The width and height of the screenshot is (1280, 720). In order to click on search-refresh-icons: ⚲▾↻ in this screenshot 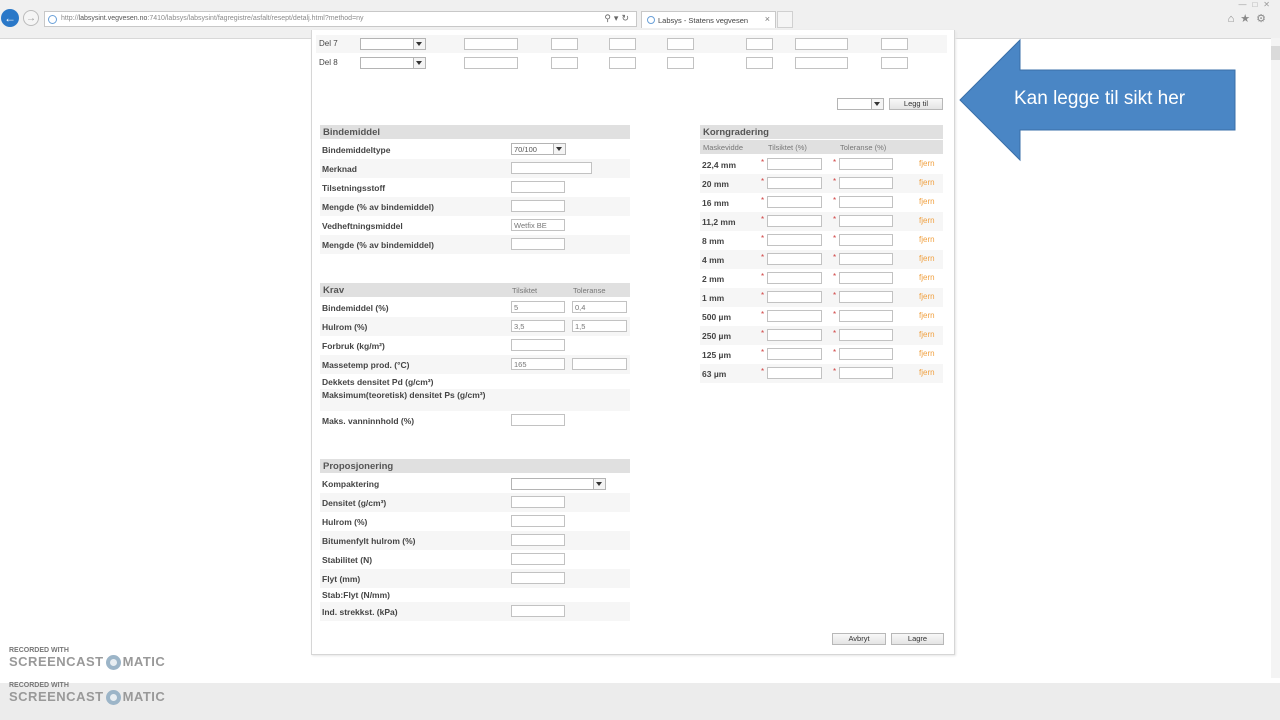, I will do `click(618, 18)`.